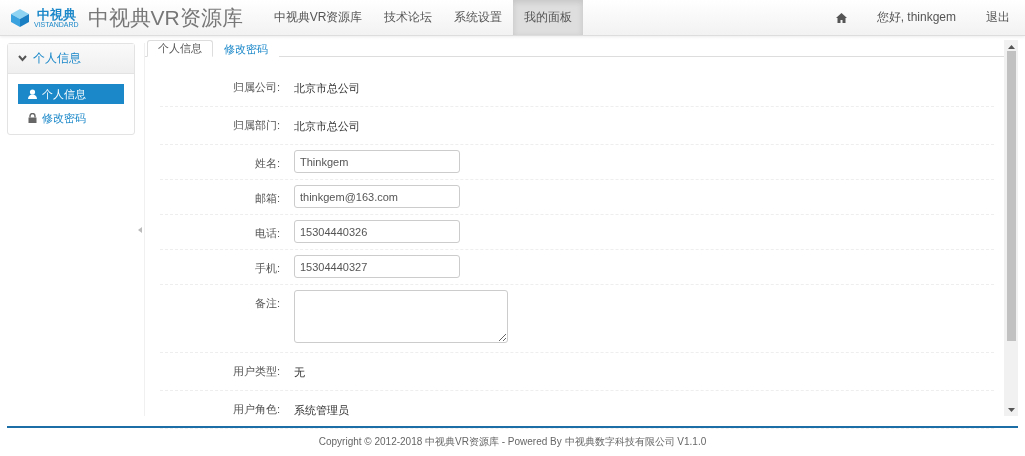 This screenshot has width=1025, height=456. What do you see at coordinates (71, 94) in the screenshot?
I see `sidebar-item: 个人信息` at bounding box center [71, 94].